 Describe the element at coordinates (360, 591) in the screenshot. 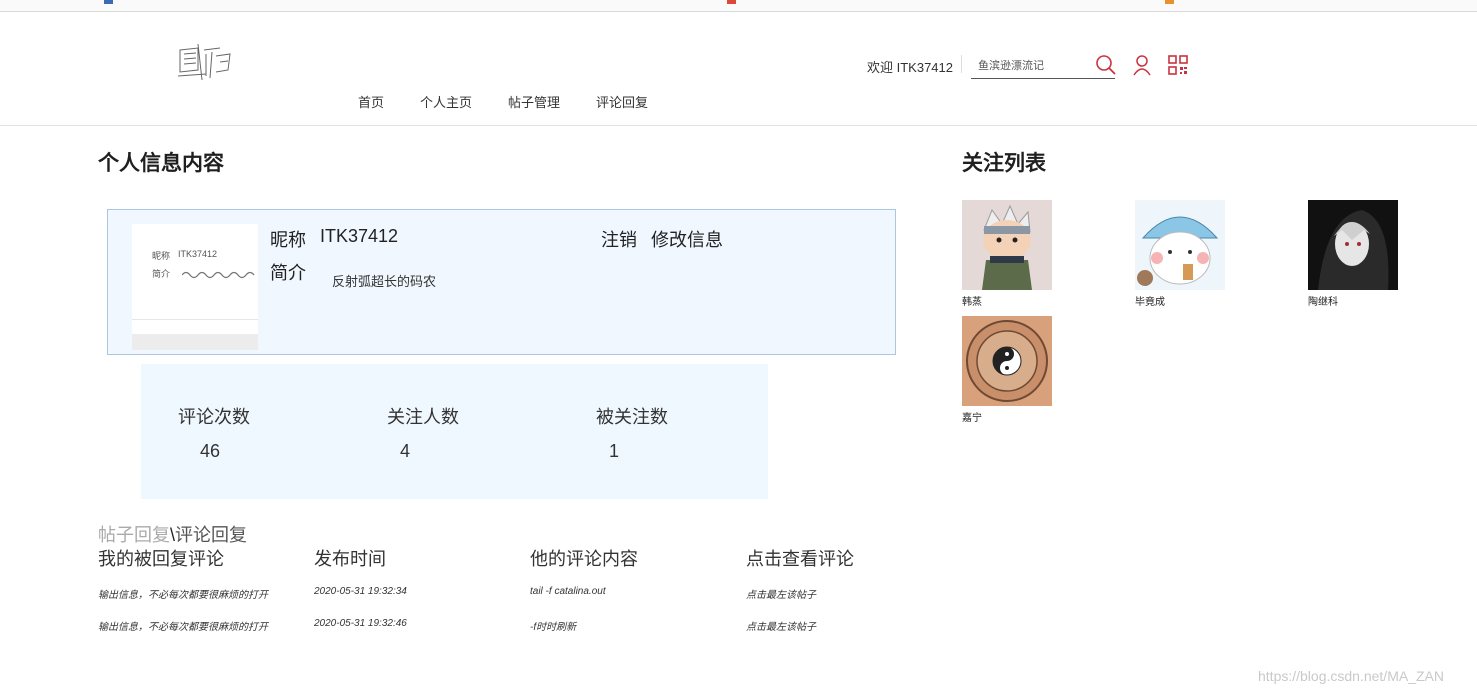

I see `cell-time: 2020-05-31 19:32:34` at that location.